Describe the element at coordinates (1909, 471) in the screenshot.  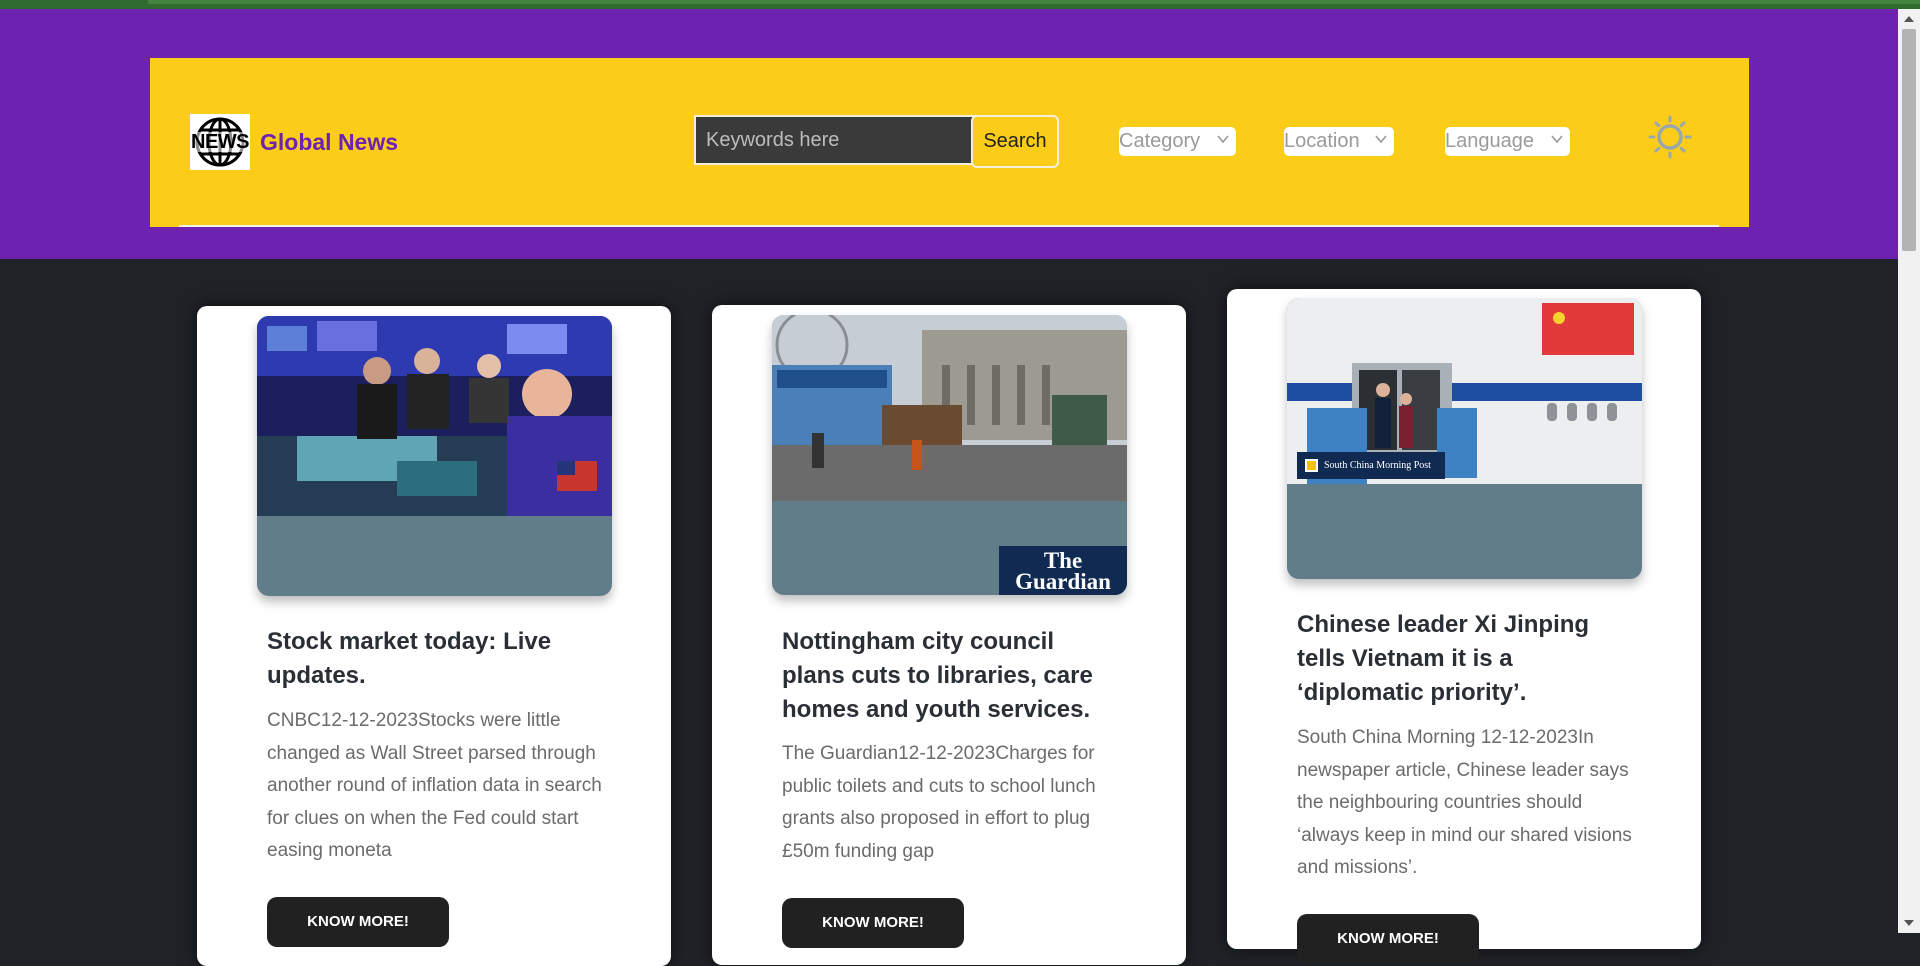
I see `scrollbar` at that location.